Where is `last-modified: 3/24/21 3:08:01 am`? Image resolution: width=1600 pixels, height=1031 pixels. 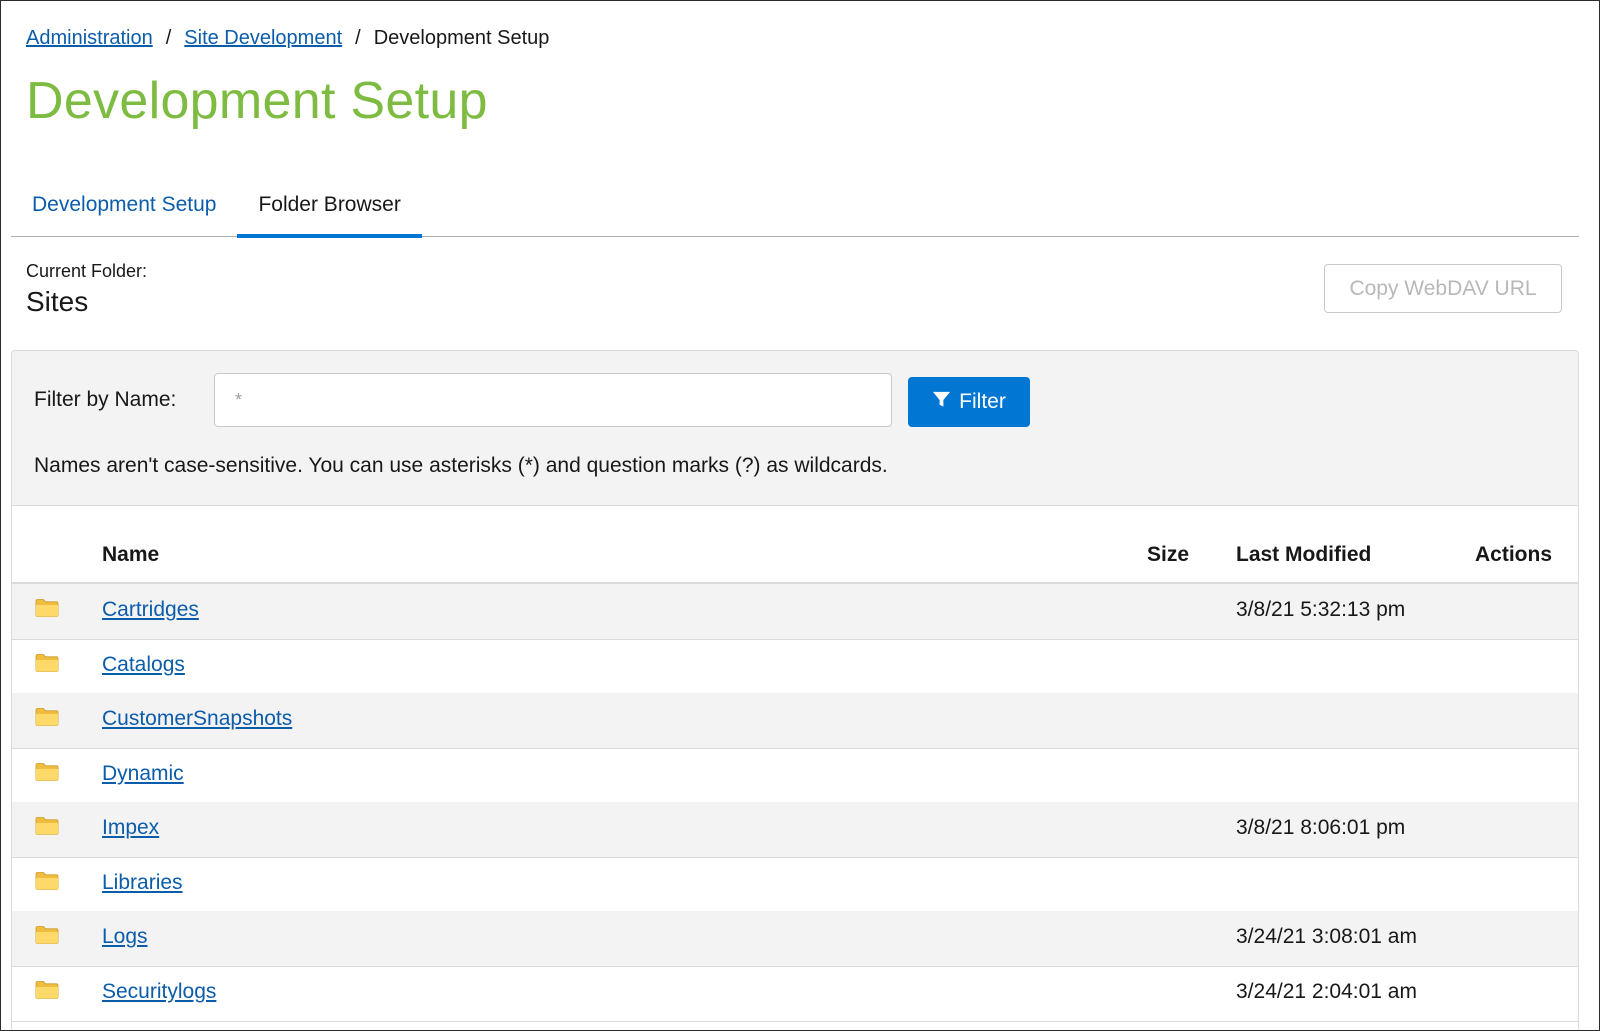 last-modified: 3/24/21 3:08:01 am is located at coordinates (1326, 936).